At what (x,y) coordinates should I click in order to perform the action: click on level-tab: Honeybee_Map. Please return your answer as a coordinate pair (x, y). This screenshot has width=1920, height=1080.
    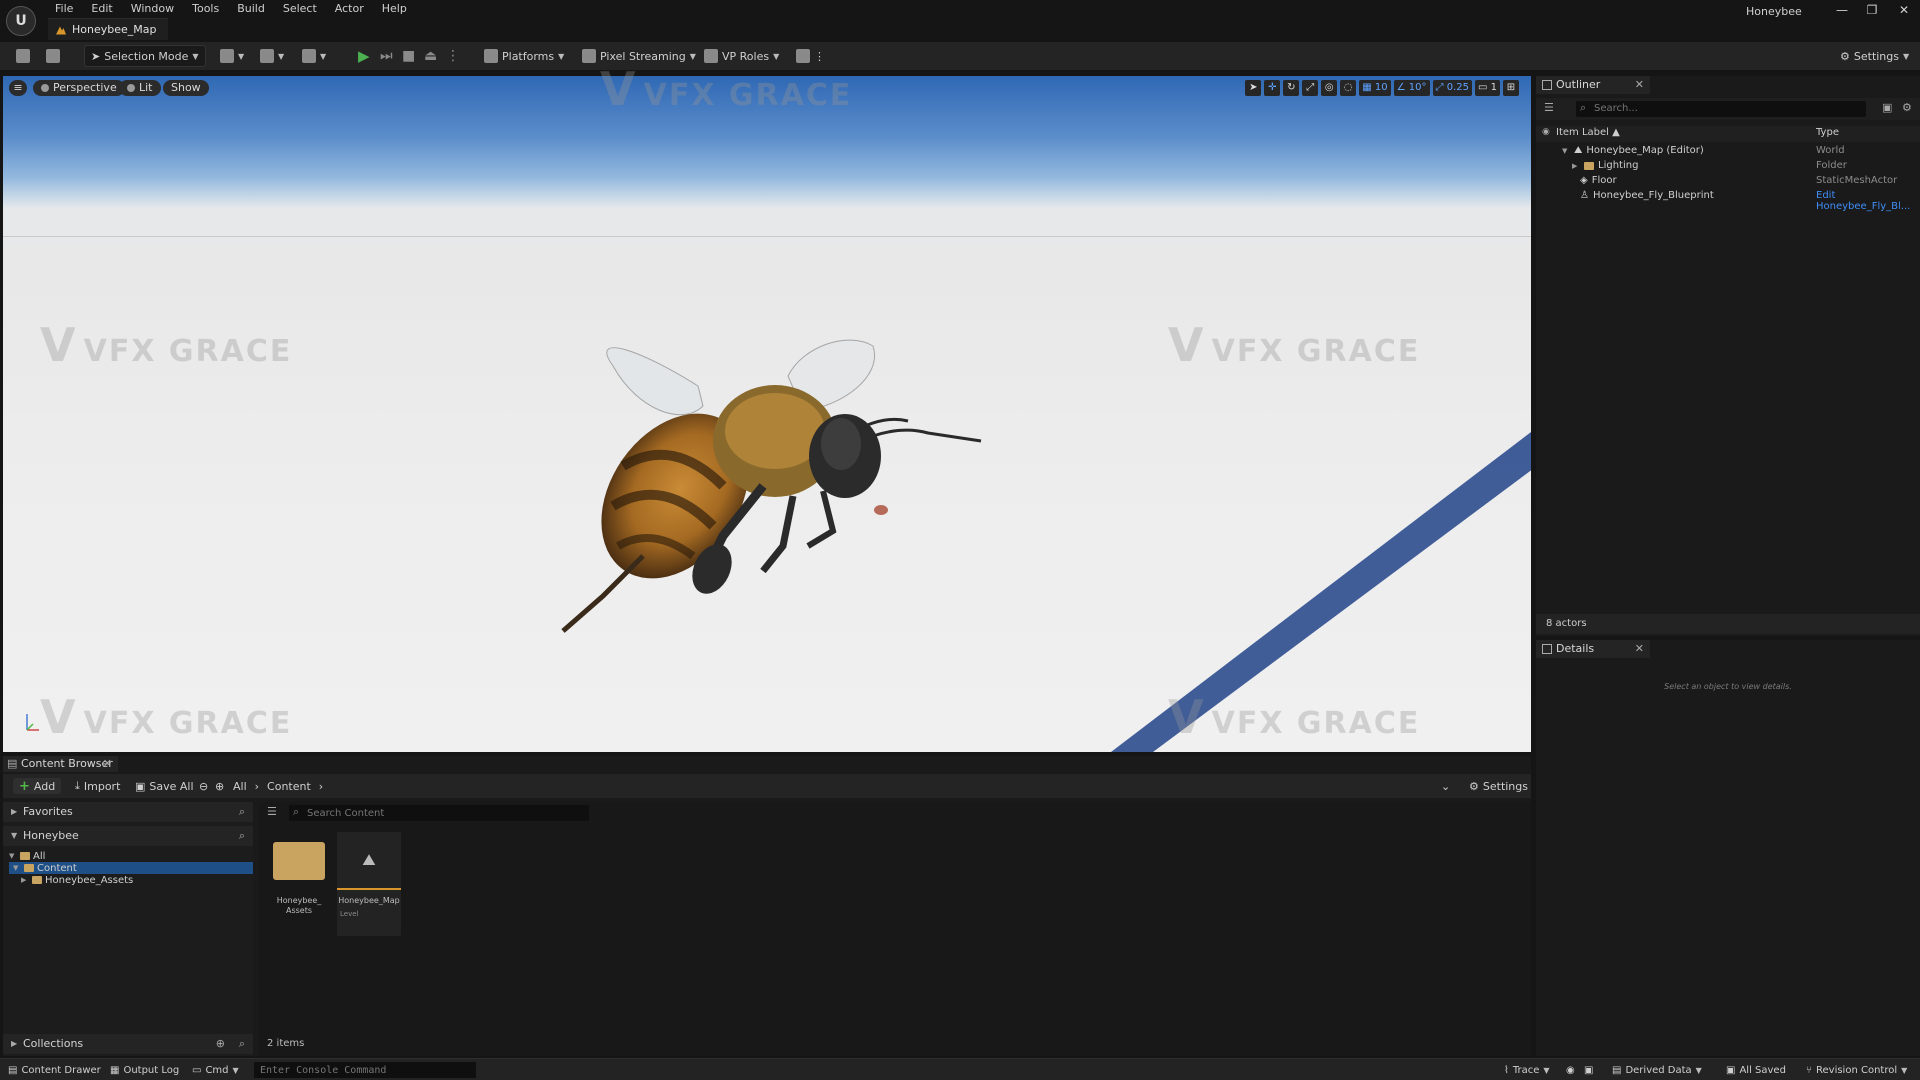
    Looking at the image, I should click on (108, 29).